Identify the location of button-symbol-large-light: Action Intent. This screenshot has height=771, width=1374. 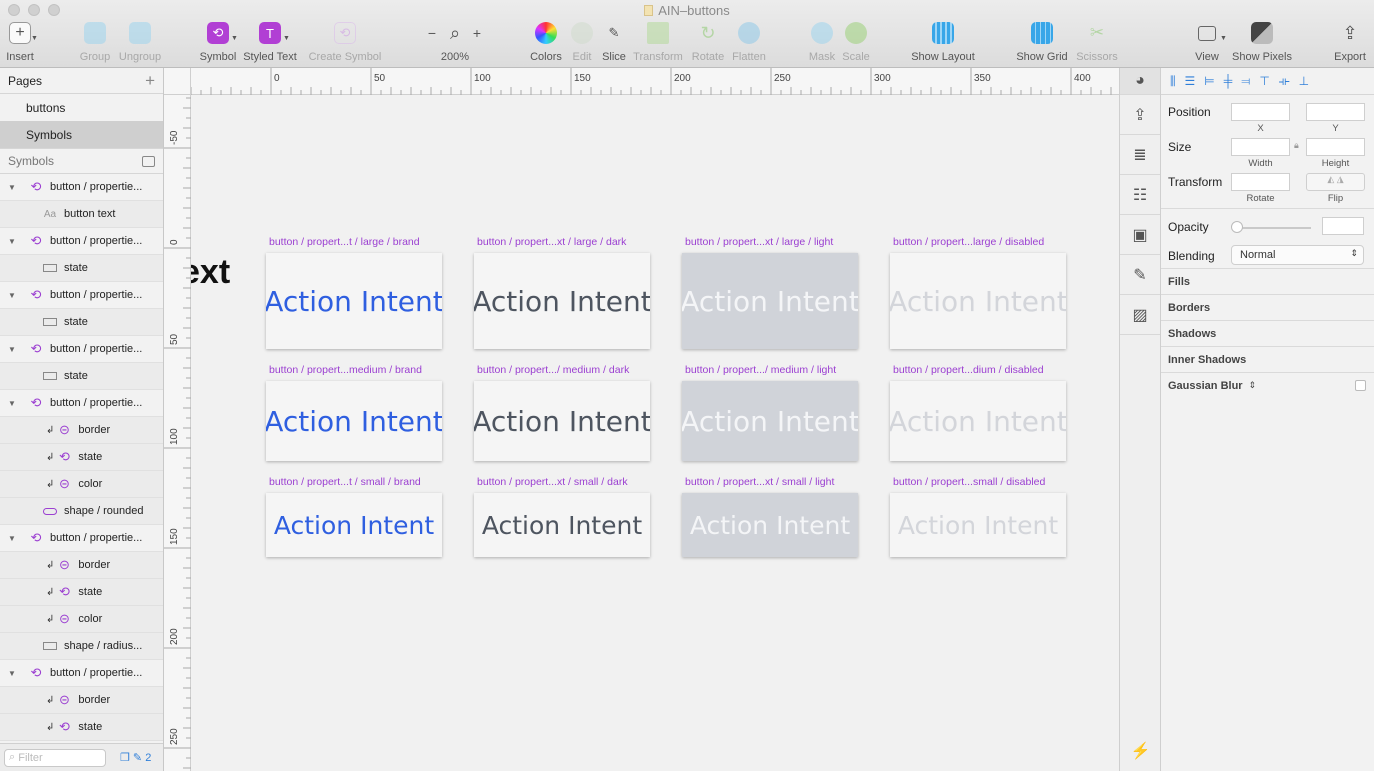
(770, 301).